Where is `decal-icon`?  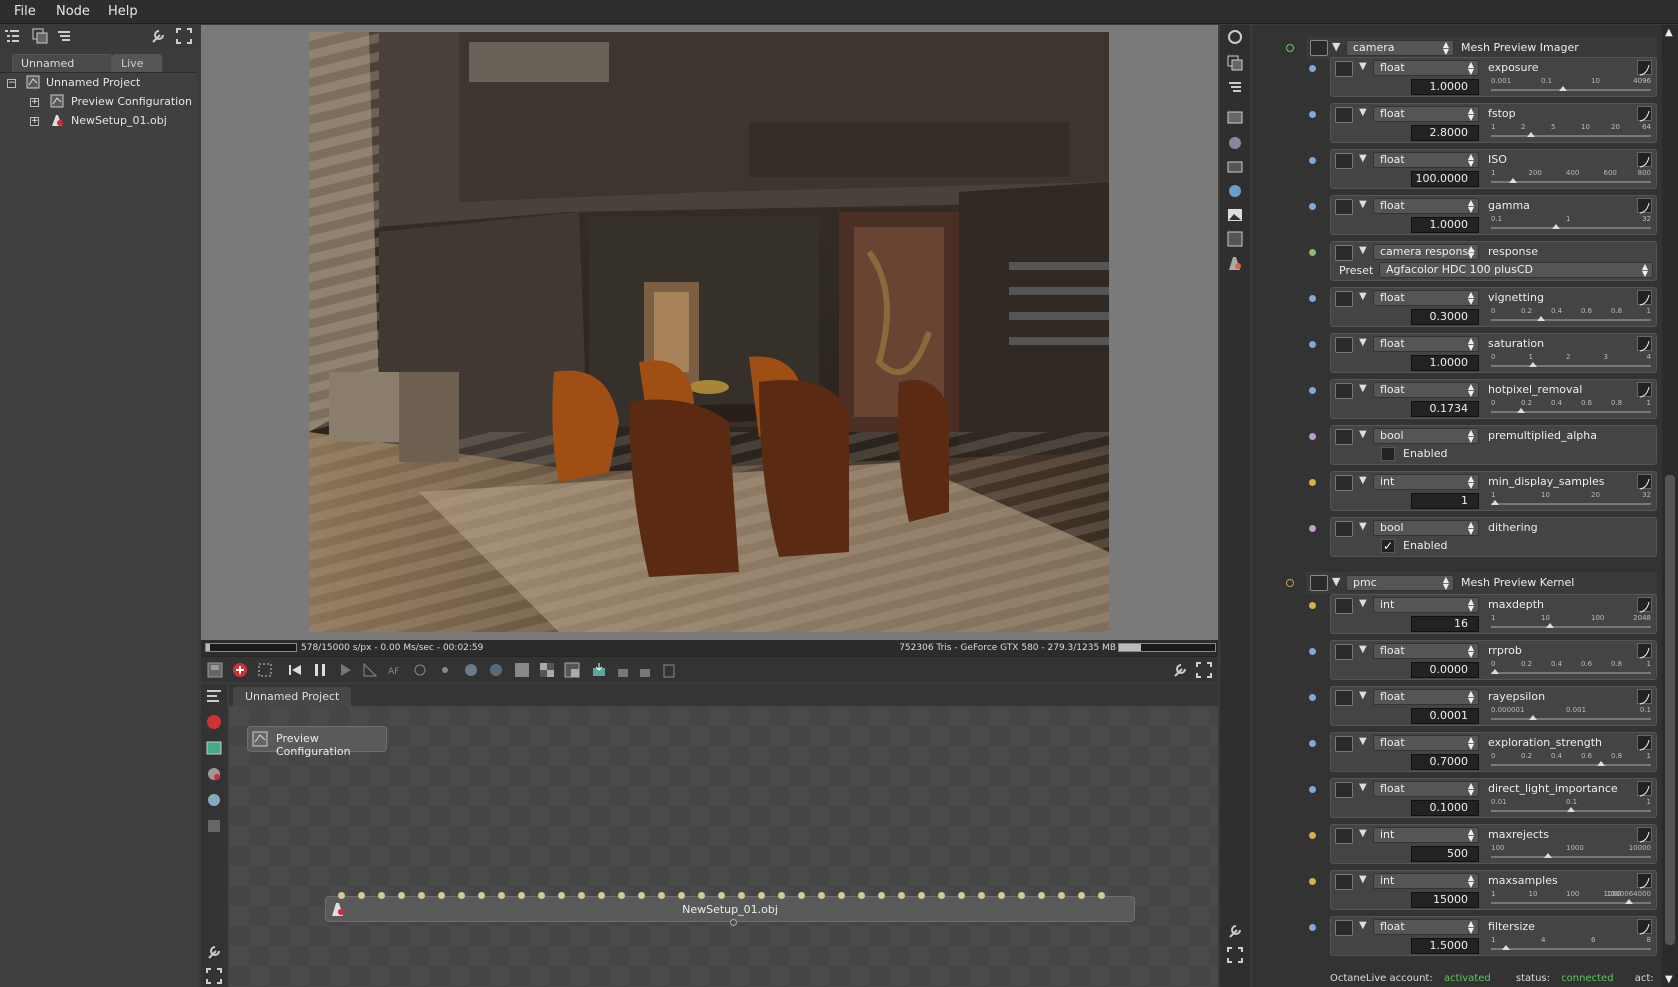
decal-icon is located at coordinates (645, 670).